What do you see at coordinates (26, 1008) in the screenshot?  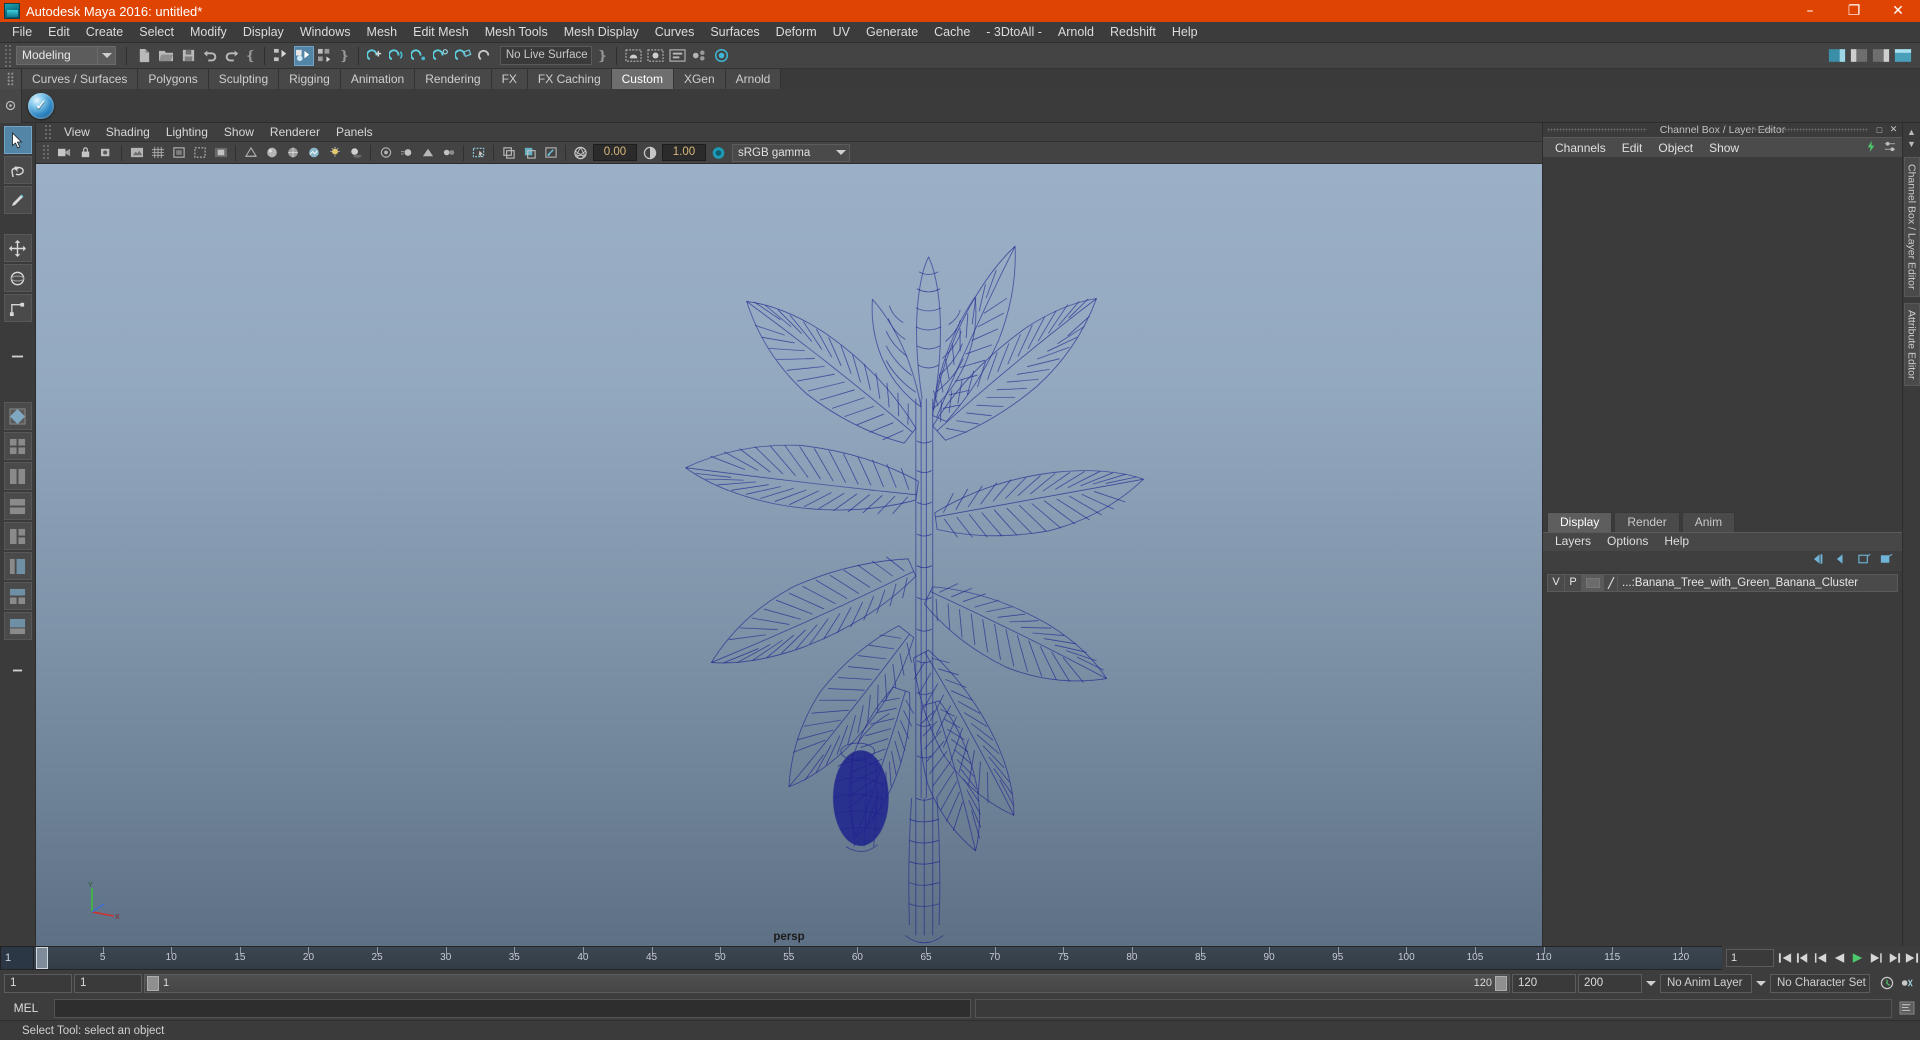 I see `command-language-label: MEL` at bounding box center [26, 1008].